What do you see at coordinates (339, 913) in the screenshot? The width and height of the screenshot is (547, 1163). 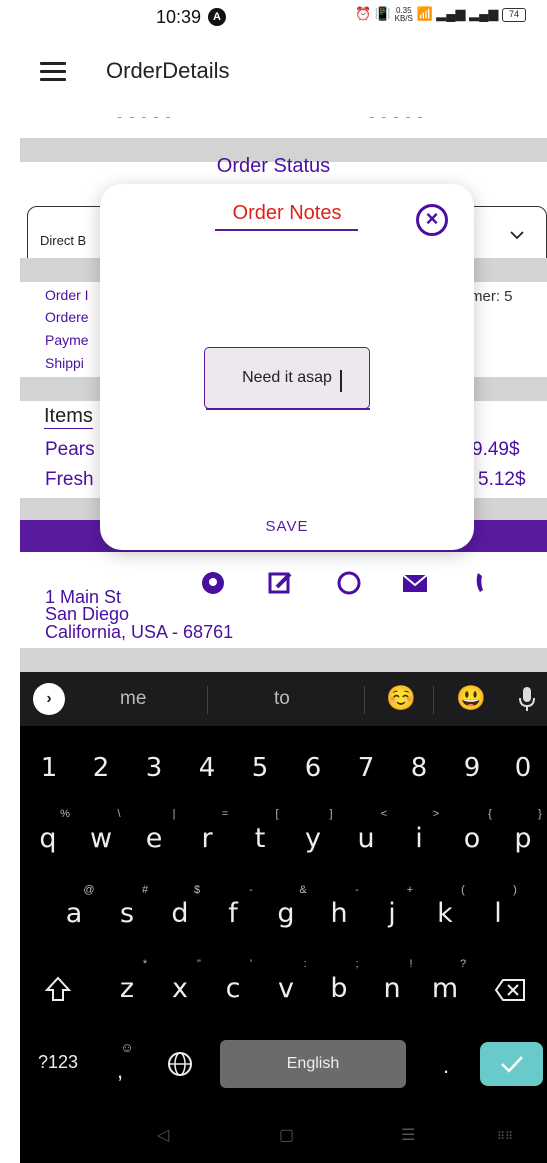 I see `key-h: h` at bounding box center [339, 913].